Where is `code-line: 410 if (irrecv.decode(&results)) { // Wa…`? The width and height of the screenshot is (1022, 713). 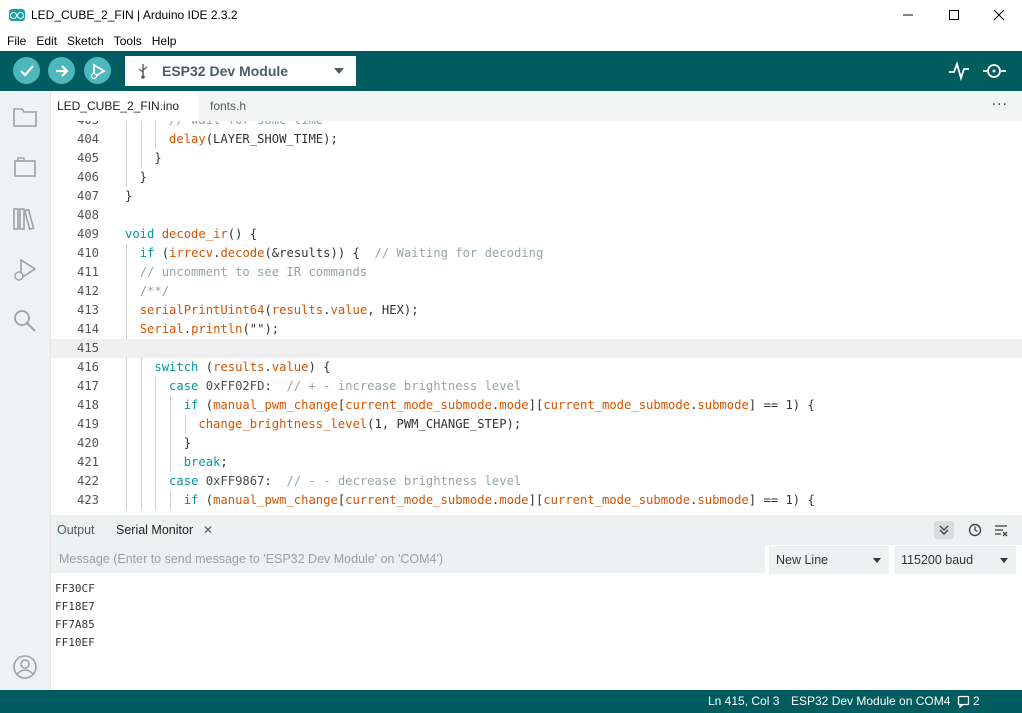 code-line: 410 if (irrecv.decode(&results)) { // Wa… is located at coordinates (536, 253).